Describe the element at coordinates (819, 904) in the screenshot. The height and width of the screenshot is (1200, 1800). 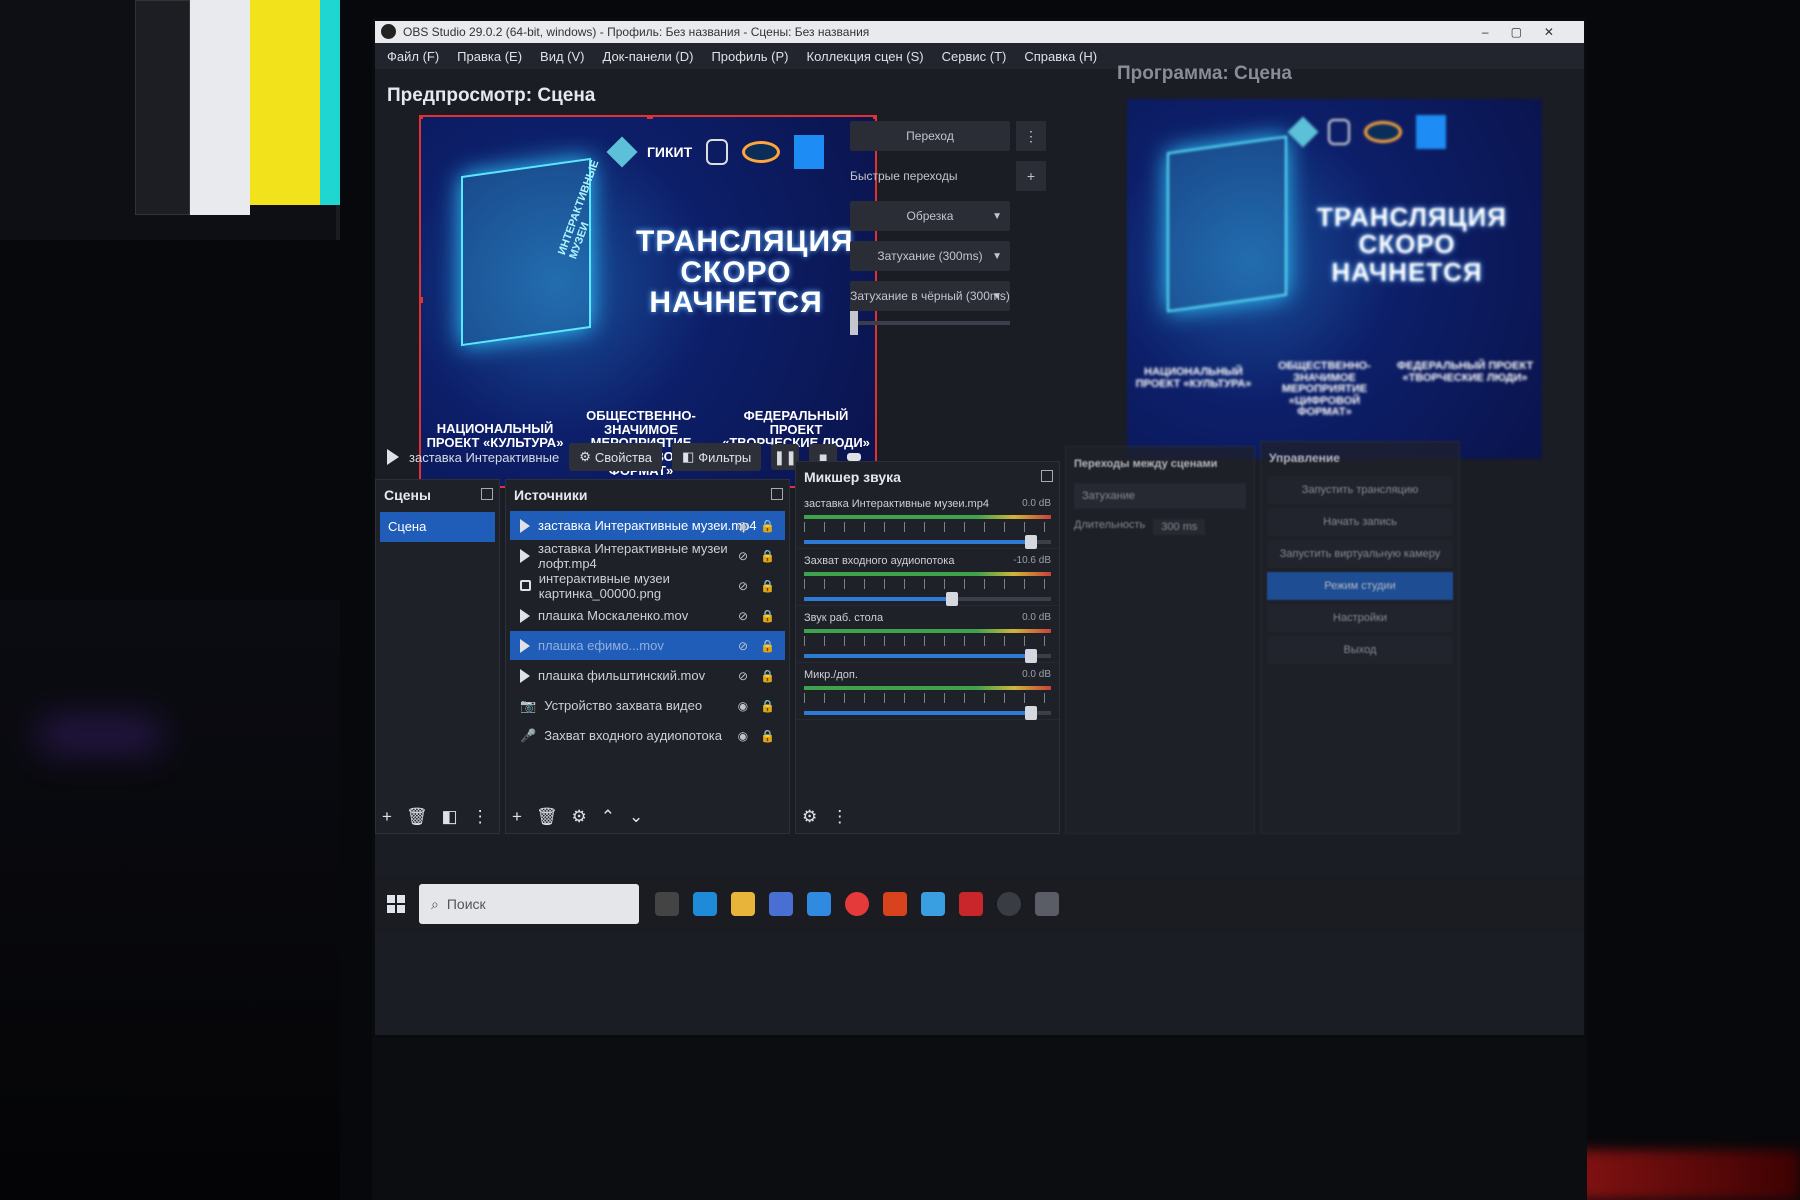
I see `mail-icon` at that location.